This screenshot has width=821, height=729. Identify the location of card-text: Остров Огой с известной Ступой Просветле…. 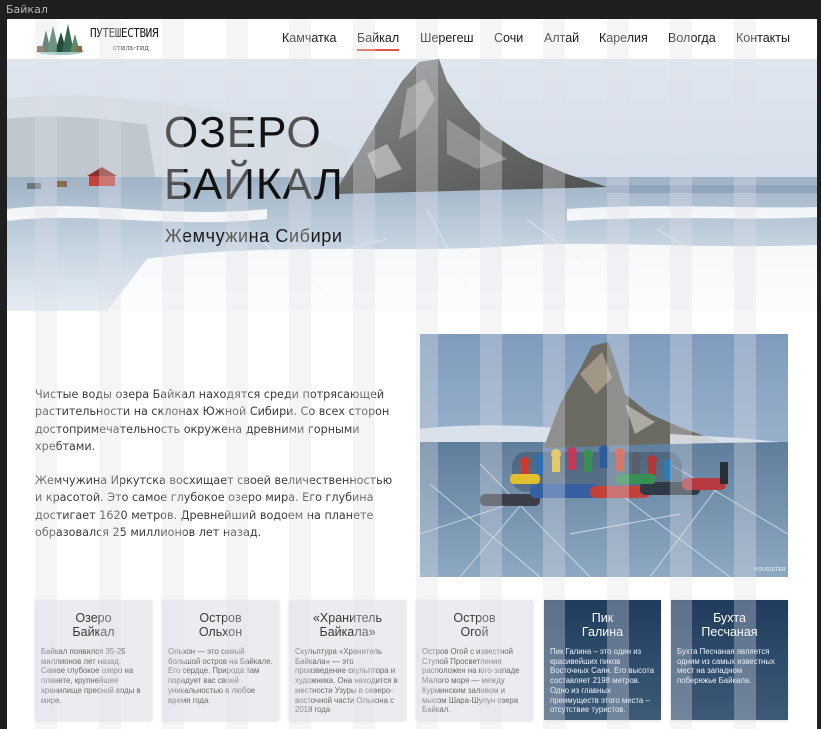
(471, 681).